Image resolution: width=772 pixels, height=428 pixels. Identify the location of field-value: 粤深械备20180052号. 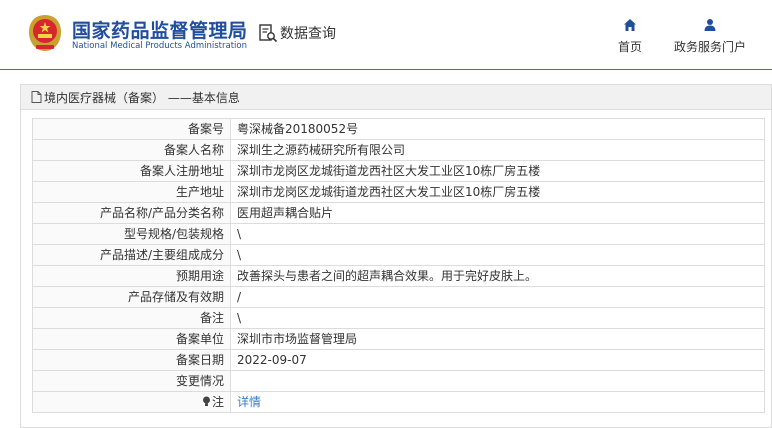
(497, 129).